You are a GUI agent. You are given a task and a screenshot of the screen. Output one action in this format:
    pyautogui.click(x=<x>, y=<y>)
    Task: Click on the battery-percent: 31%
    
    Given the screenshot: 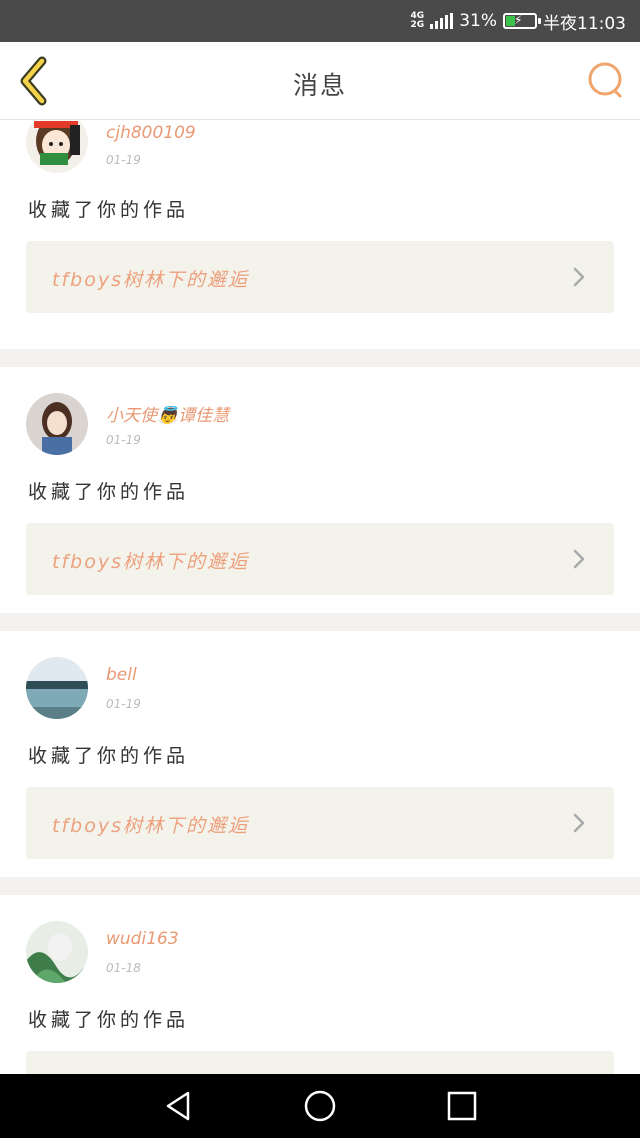 What is the action you would take?
    pyautogui.click(x=478, y=21)
    